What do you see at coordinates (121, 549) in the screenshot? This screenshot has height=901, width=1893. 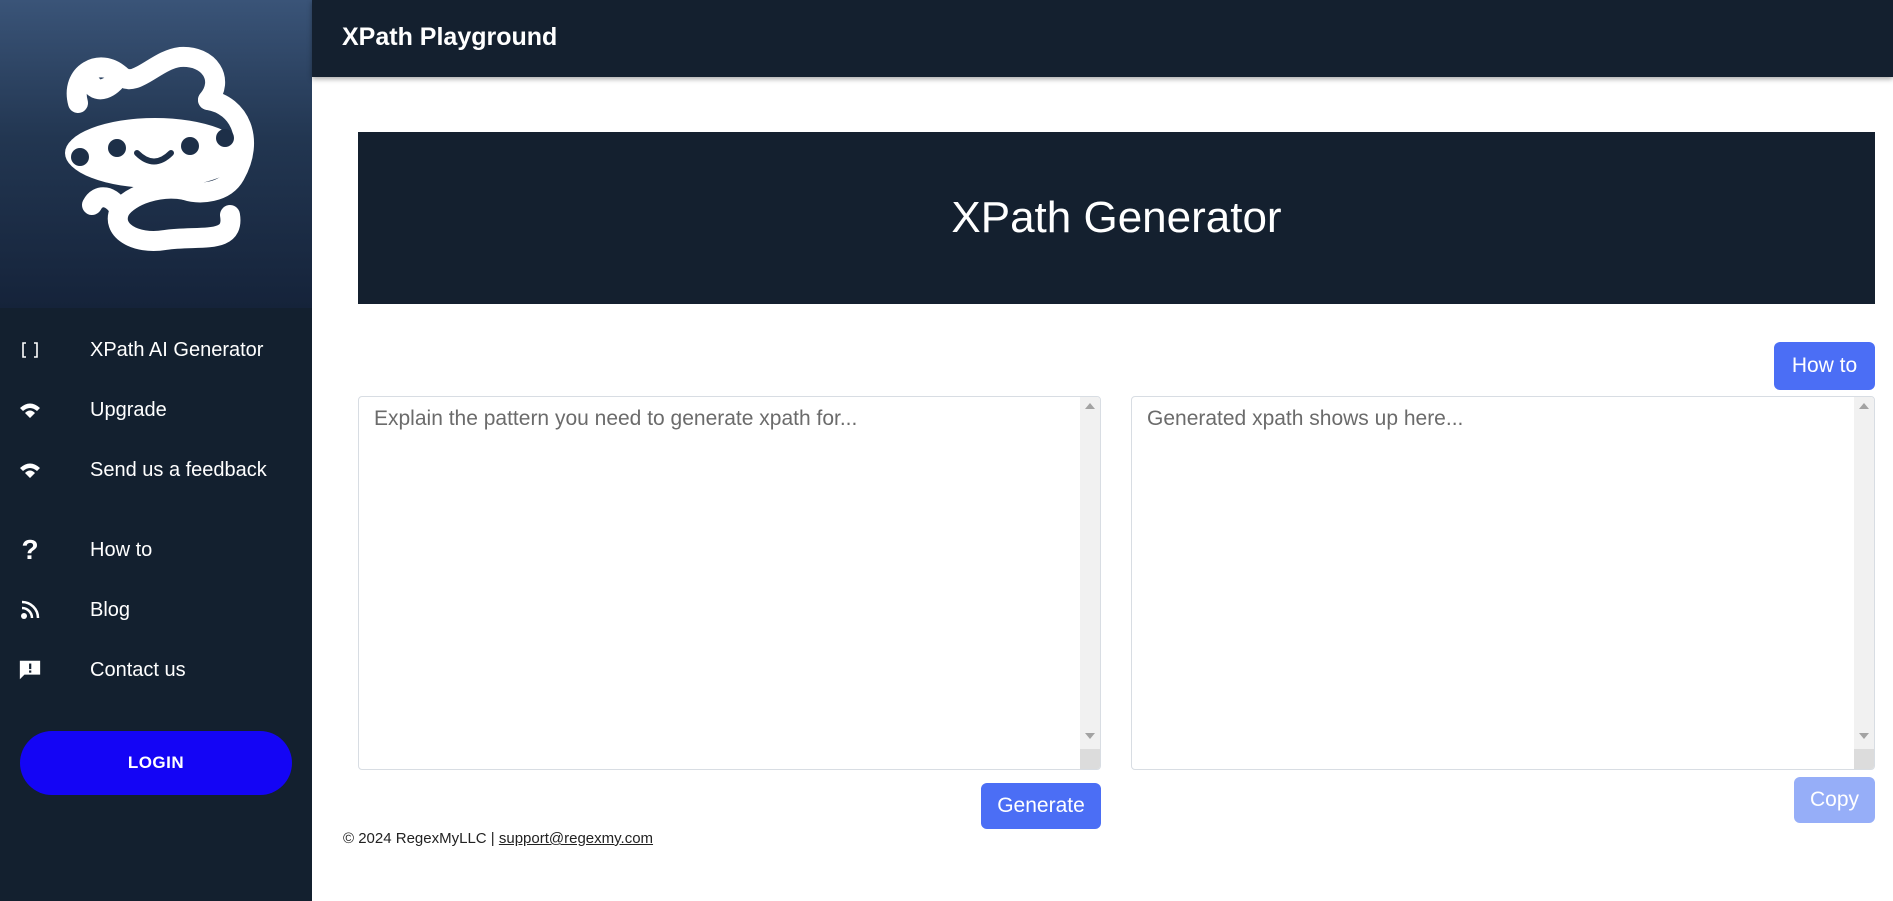 I see `sidebar-item-label: How to` at bounding box center [121, 549].